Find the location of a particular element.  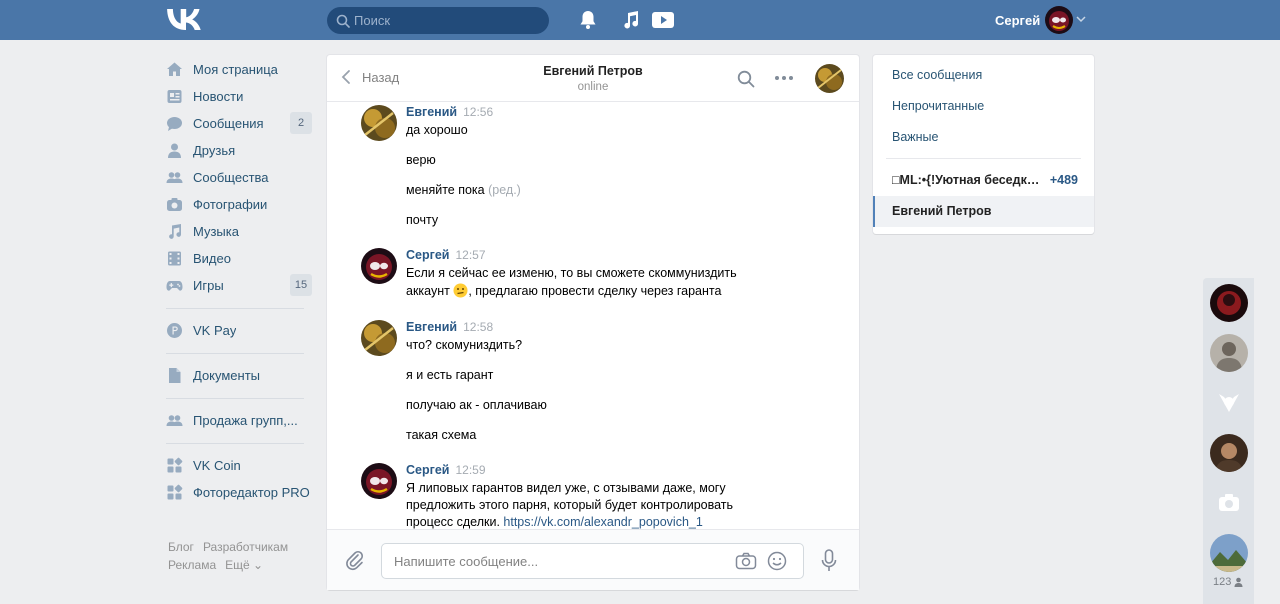

chat-header: Назад Евгений Петров online is located at coordinates (593, 78).